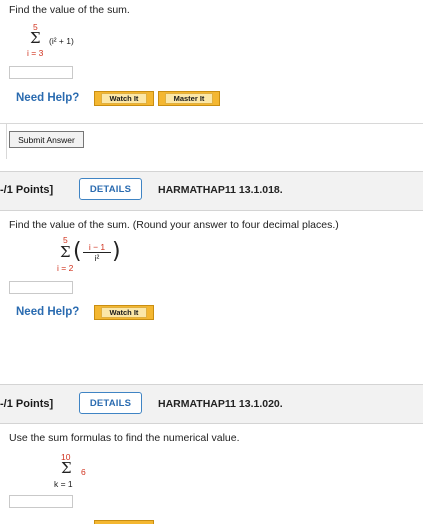 This screenshot has height=524, width=423. I want to click on submit-answer-button: Submit Answer, so click(46, 139).